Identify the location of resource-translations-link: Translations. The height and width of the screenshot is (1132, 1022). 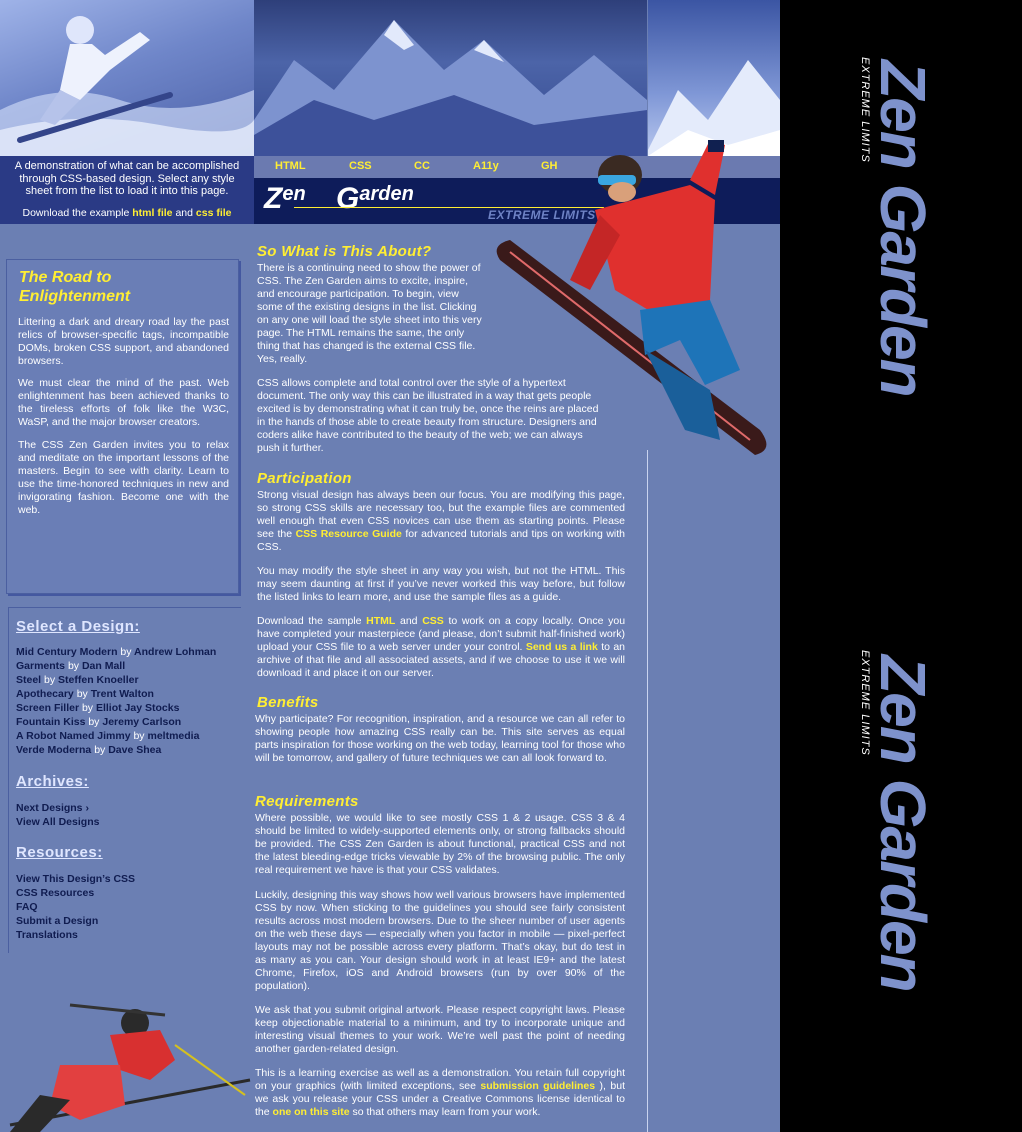
(47, 935).